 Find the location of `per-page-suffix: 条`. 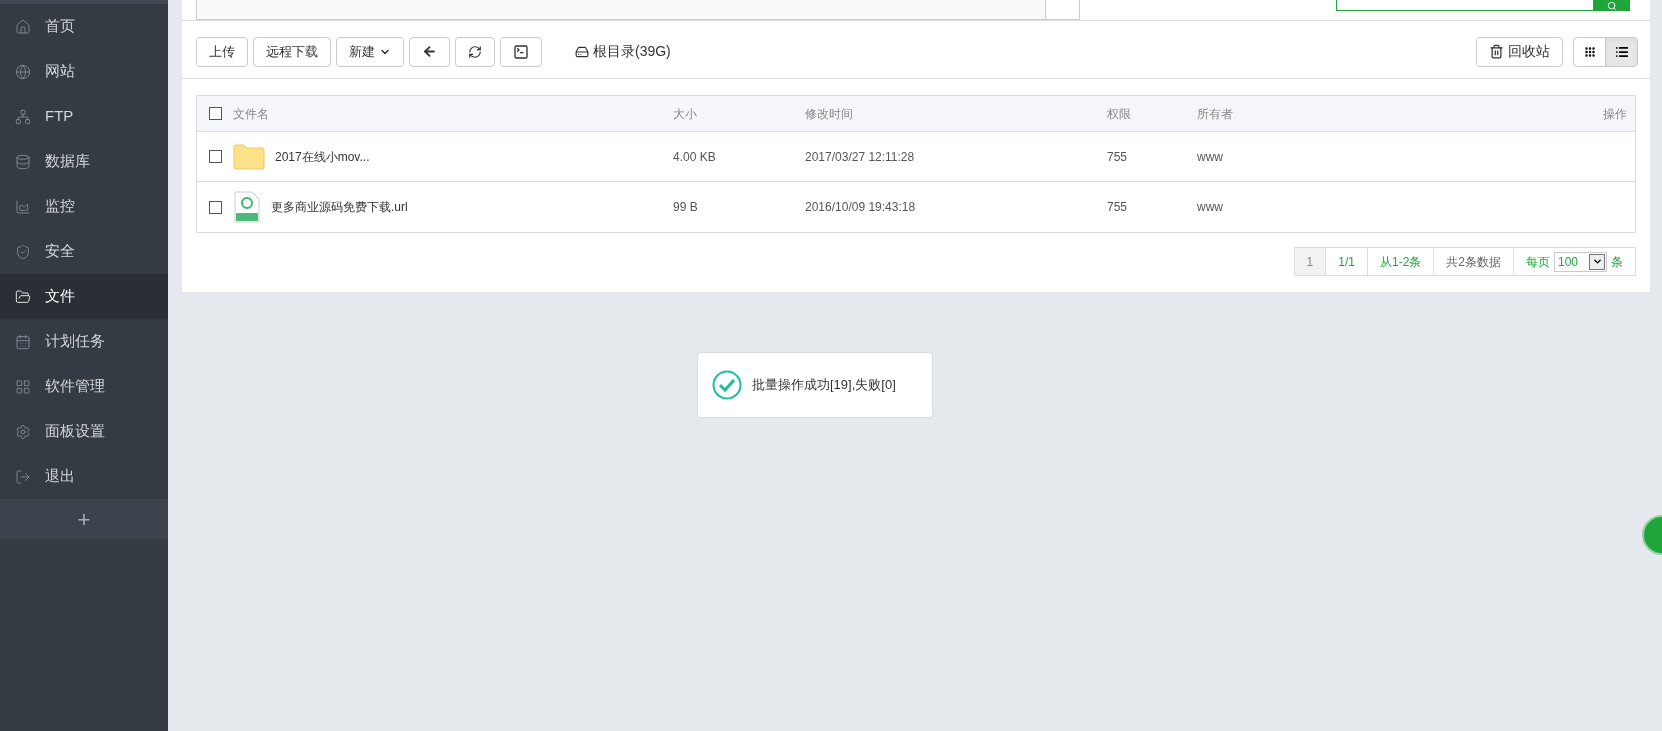

per-page-suffix: 条 is located at coordinates (1617, 262).